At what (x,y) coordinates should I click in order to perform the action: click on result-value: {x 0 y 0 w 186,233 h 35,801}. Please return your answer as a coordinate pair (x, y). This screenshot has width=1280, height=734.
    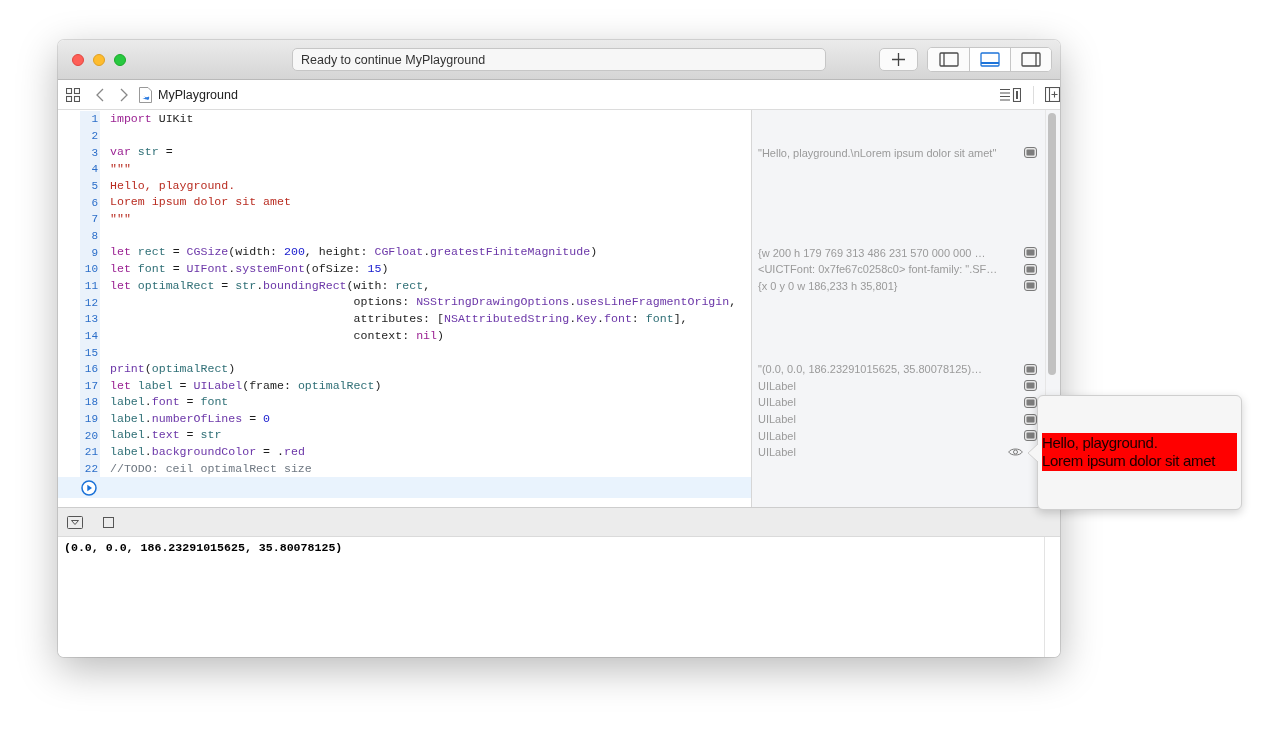
    Looking at the image, I should click on (828, 285).